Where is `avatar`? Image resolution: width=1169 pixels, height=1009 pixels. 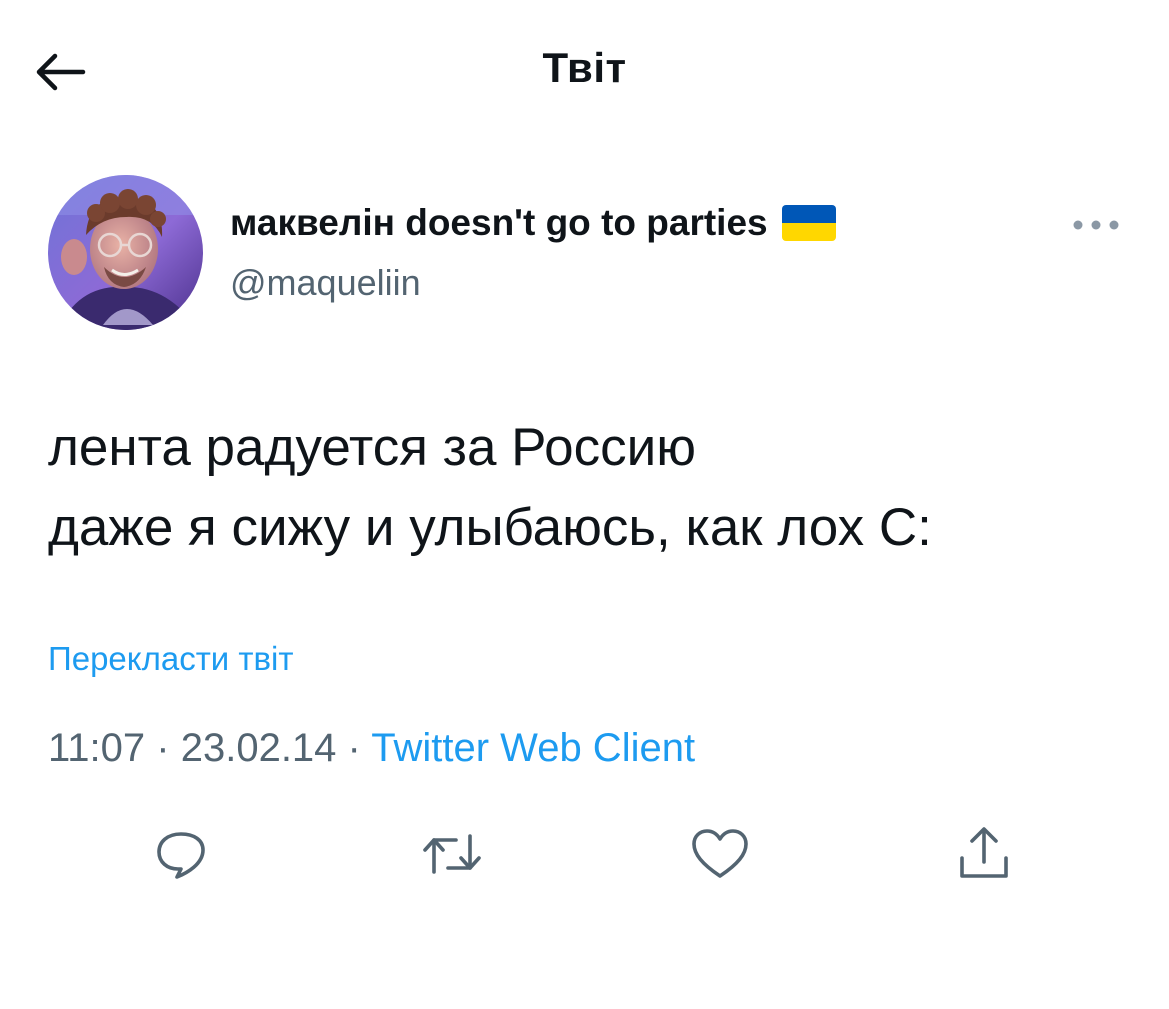 avatar is located at coordinates (125, 252).